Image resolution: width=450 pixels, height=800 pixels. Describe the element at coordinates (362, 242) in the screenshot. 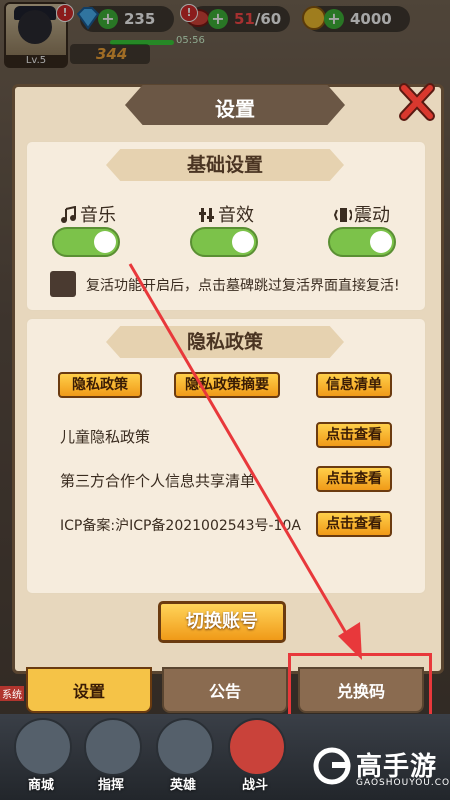

I see `vibrate-toggle` at that location.